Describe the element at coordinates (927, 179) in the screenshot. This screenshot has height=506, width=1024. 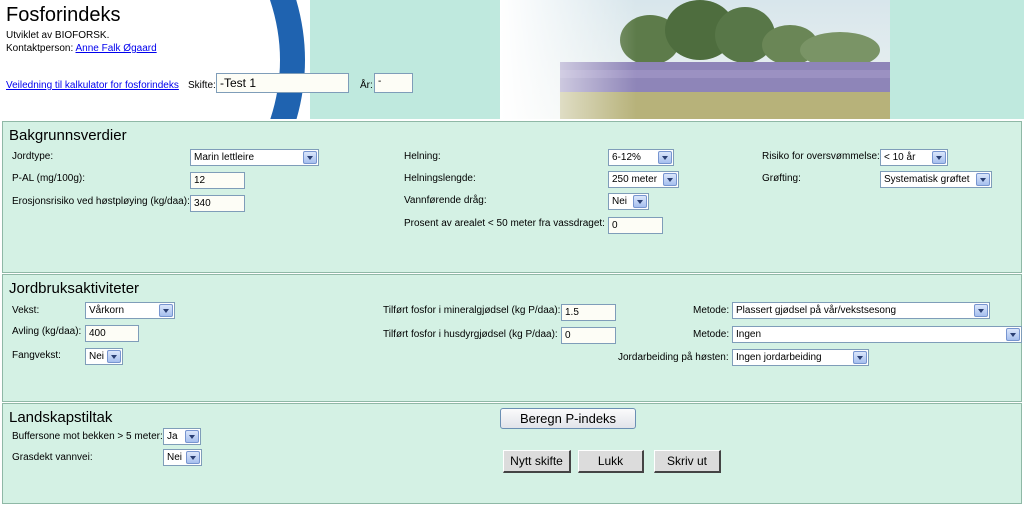
I see `drainage-value: Systematisk grøftet` at that location.